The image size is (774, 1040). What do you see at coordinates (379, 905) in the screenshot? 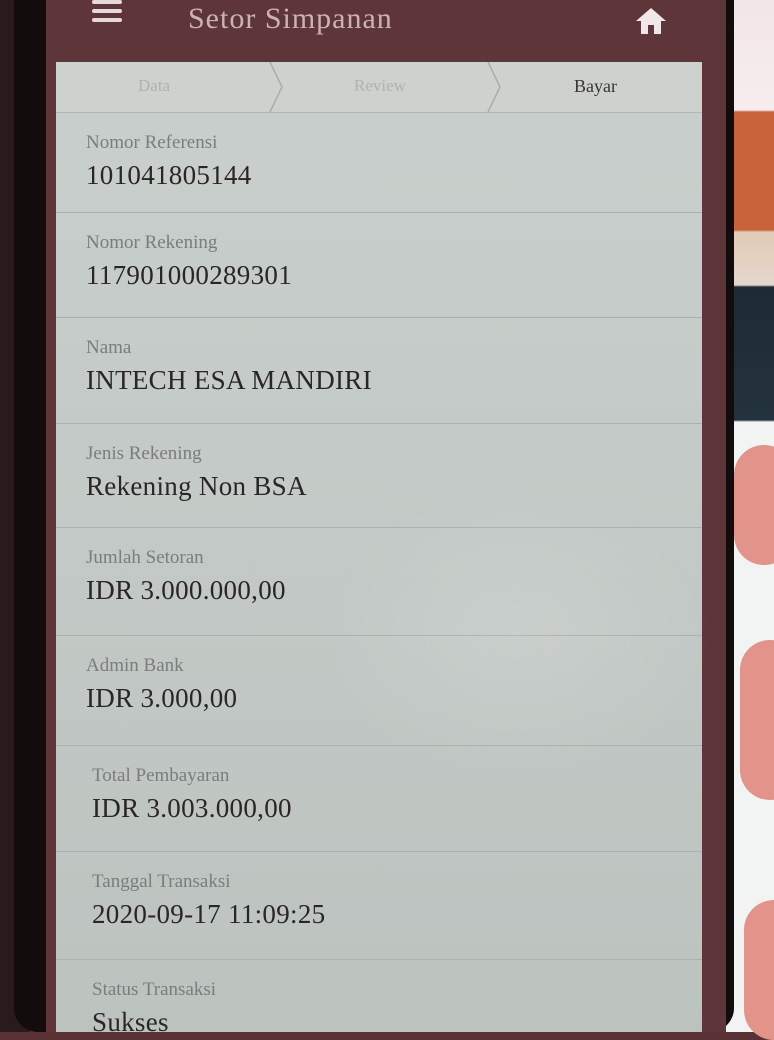
I see `field-tanggal-transaksi: Tanggal Transaksi 2020-09-17 11:09:25` at bounding box center [379, 905].